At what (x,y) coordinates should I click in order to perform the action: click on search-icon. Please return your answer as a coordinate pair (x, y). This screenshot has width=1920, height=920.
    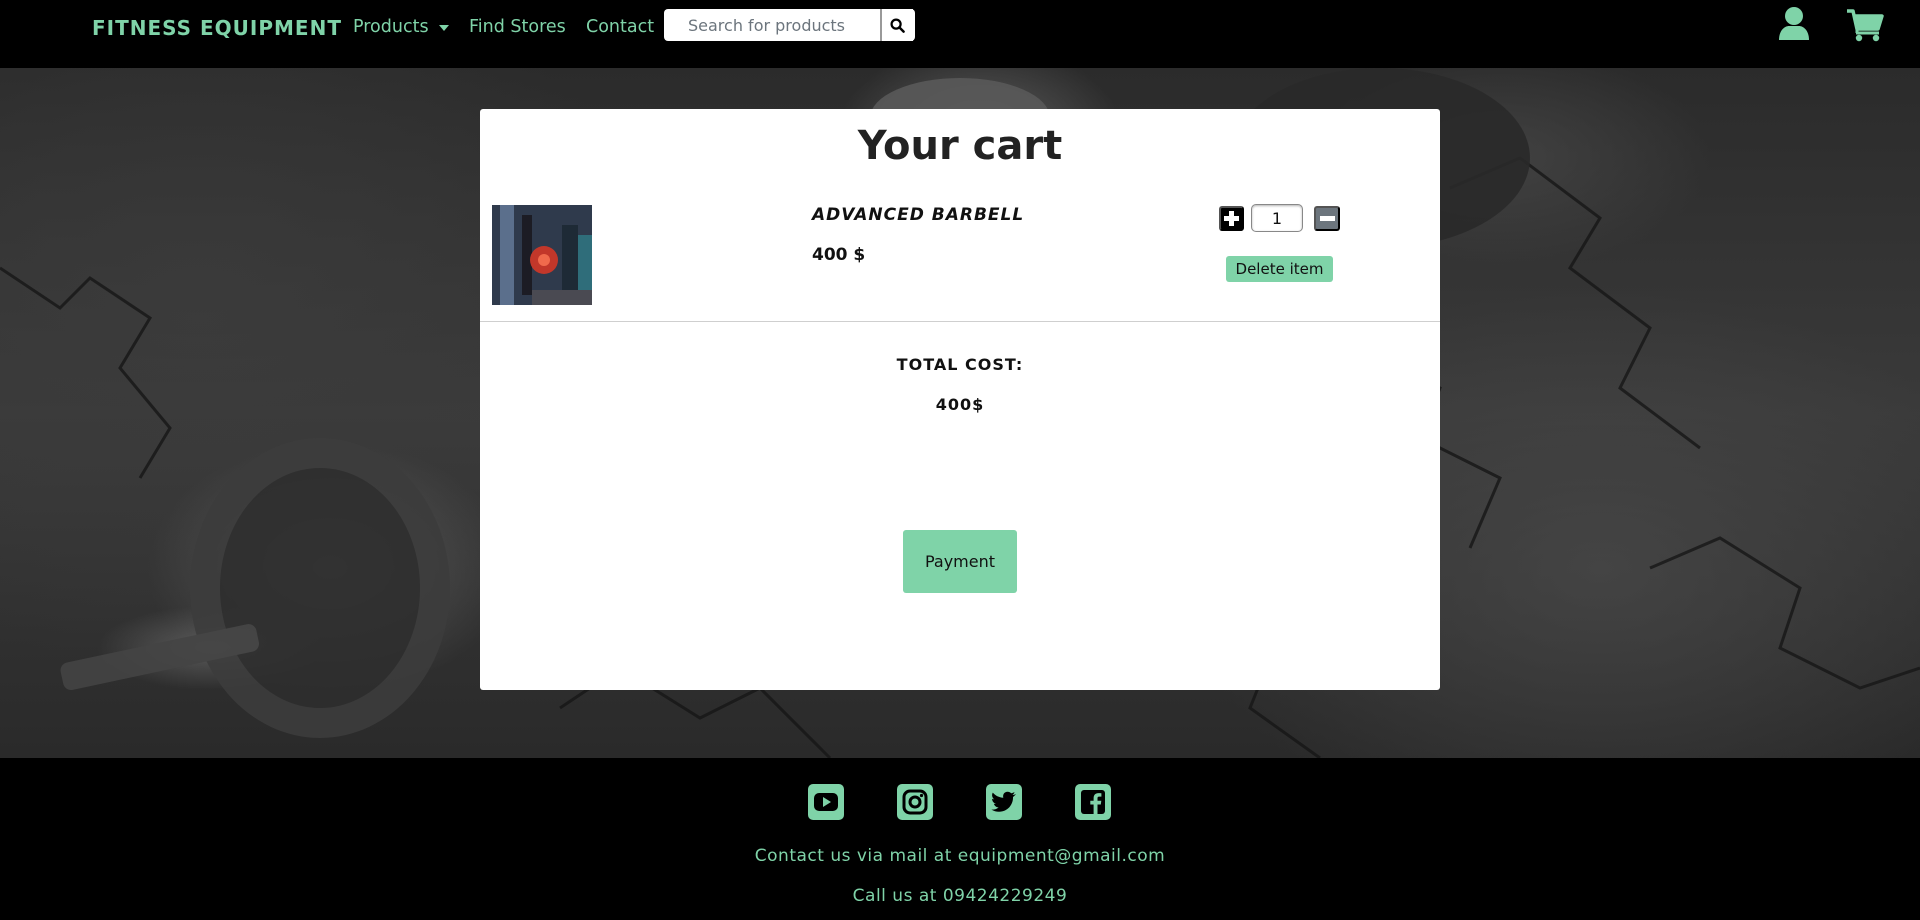
    Looking at the image, I should click on (897, 25).